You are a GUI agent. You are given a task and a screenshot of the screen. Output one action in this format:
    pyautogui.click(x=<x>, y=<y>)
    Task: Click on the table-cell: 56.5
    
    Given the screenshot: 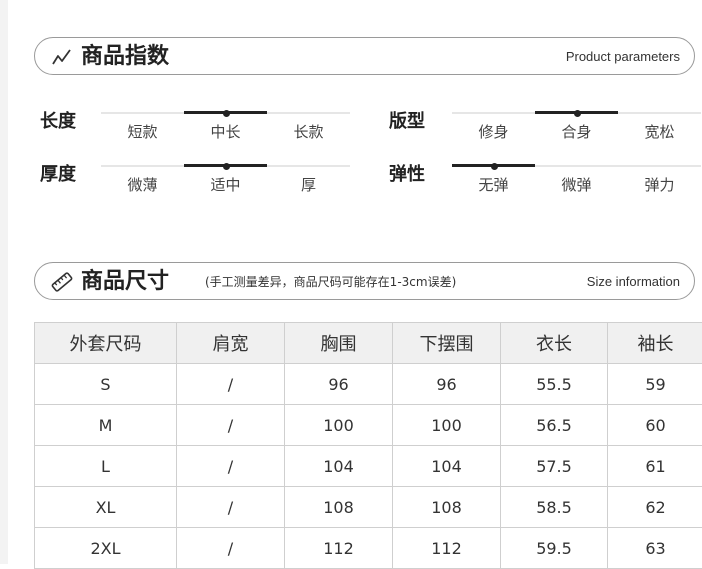 What is the action you would take?
    pyautogui.click(x=554, y=425)
    